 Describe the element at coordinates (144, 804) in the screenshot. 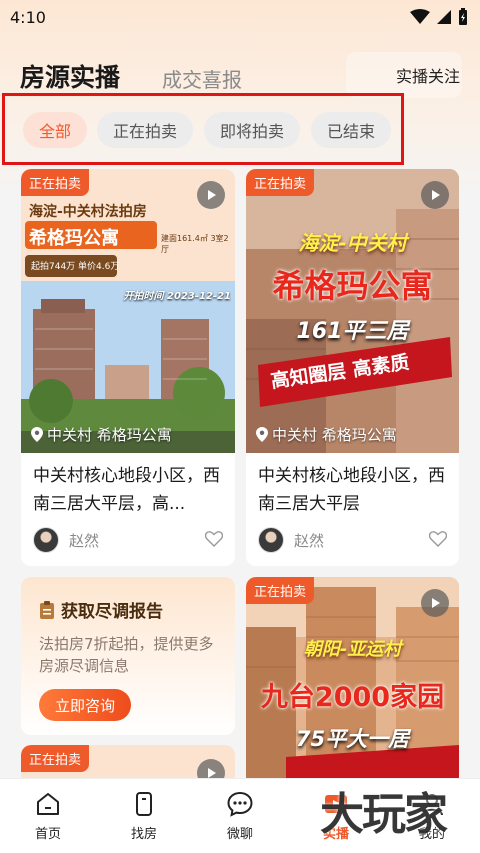

I see `phone-icon` at that location.